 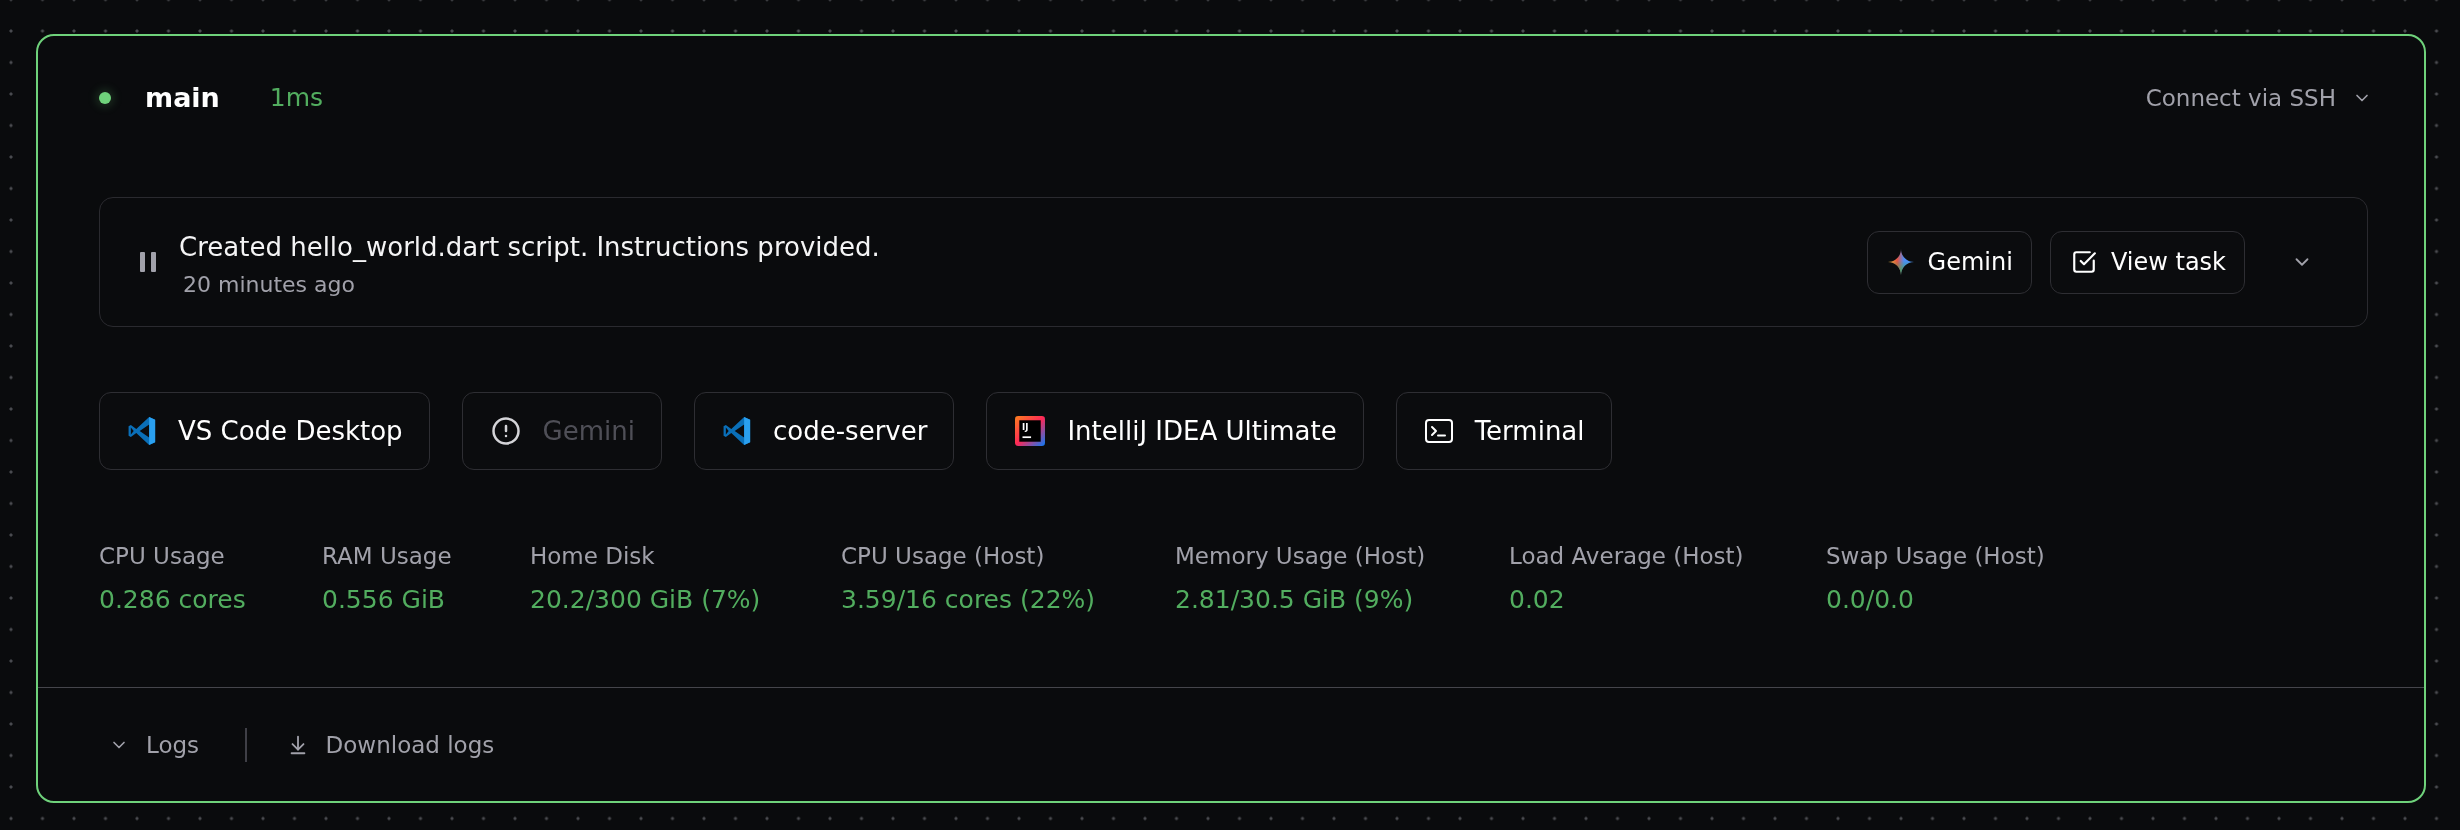 I want to click on agent-button: Gemini, so click(x=1949, y=262).